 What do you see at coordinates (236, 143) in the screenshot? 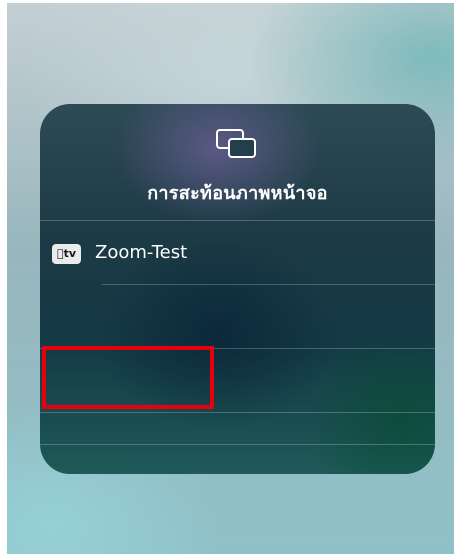
I see `screen-mirroring-icon` at bounding box center [236, 143].